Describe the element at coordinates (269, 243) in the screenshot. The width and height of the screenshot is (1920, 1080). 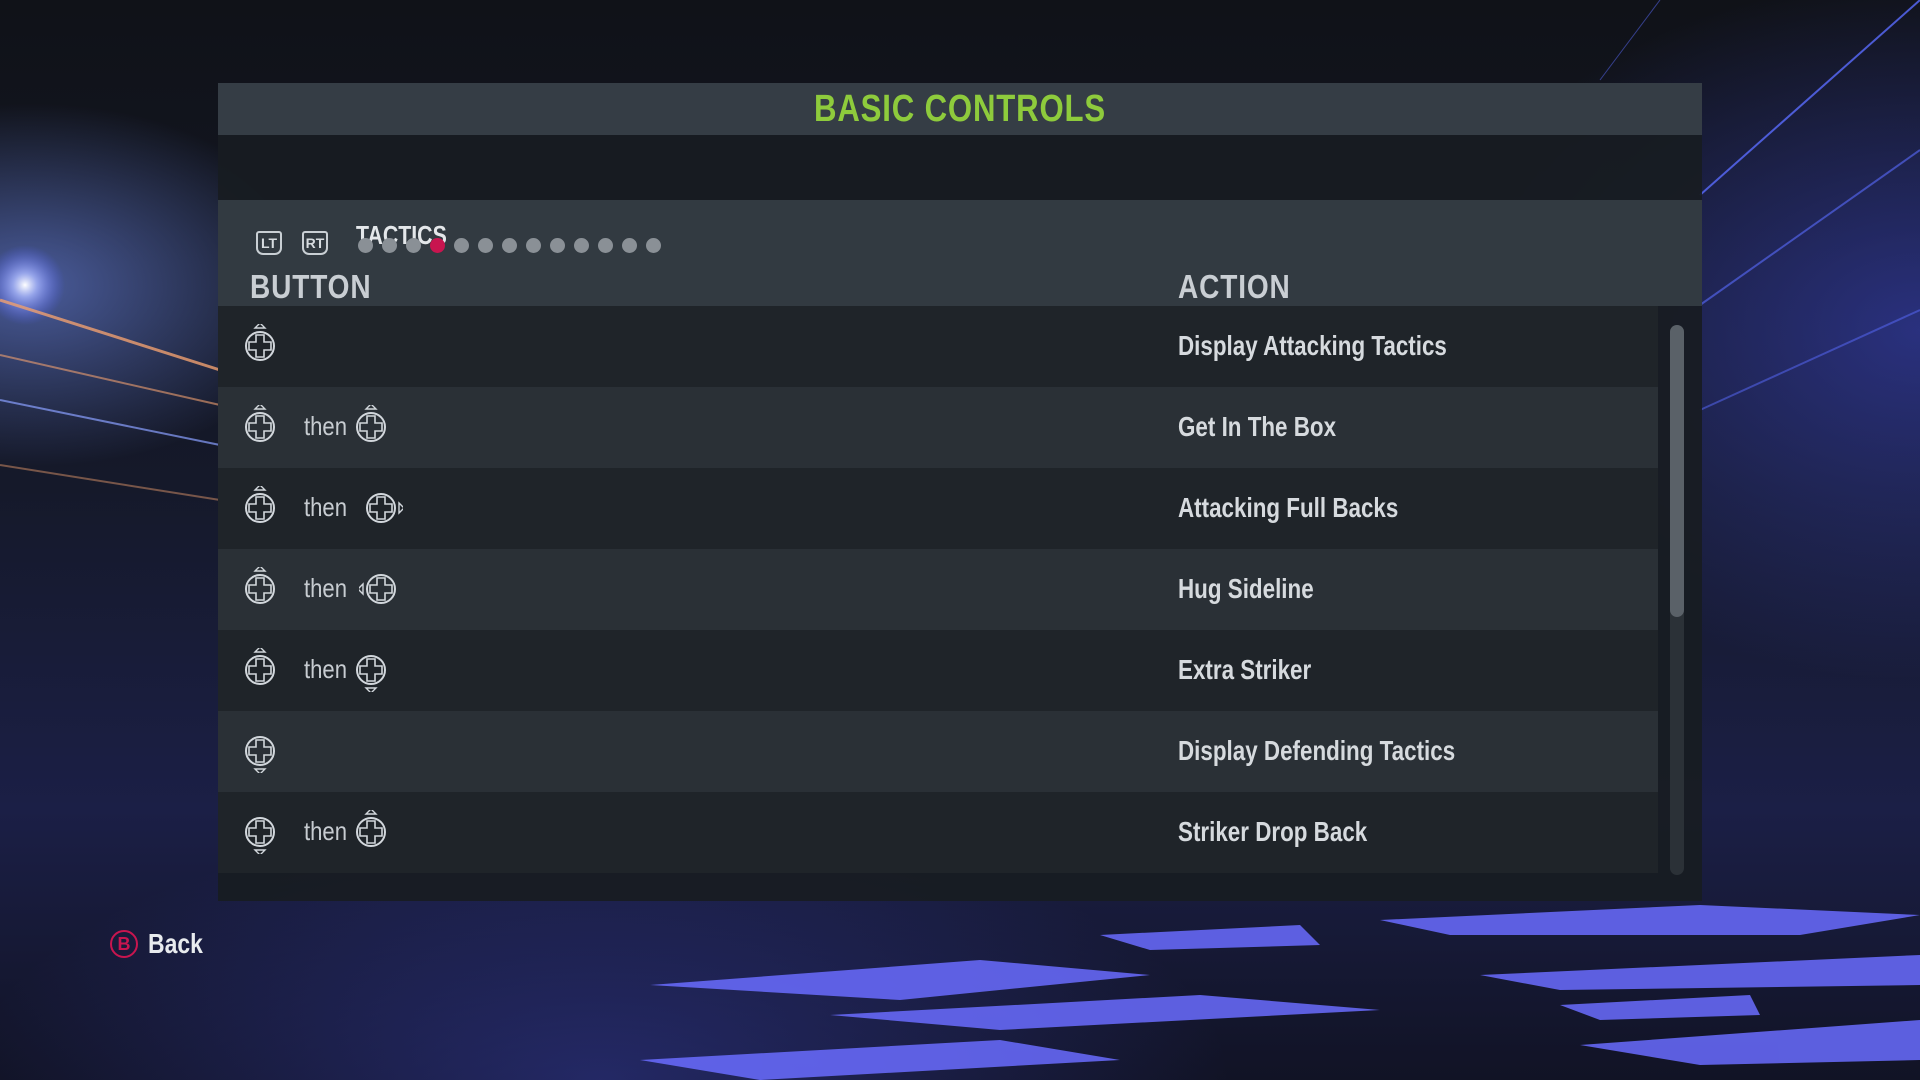
I see `lt-button-icon: LT` at that location.